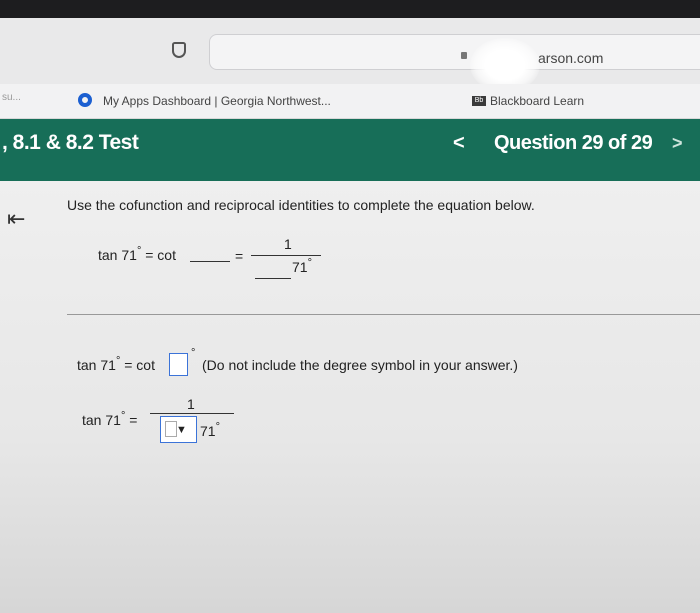 This screenshot has height=613, width=700. I want to click on answer-equation-2: tan 71° =, so click(110, 419).